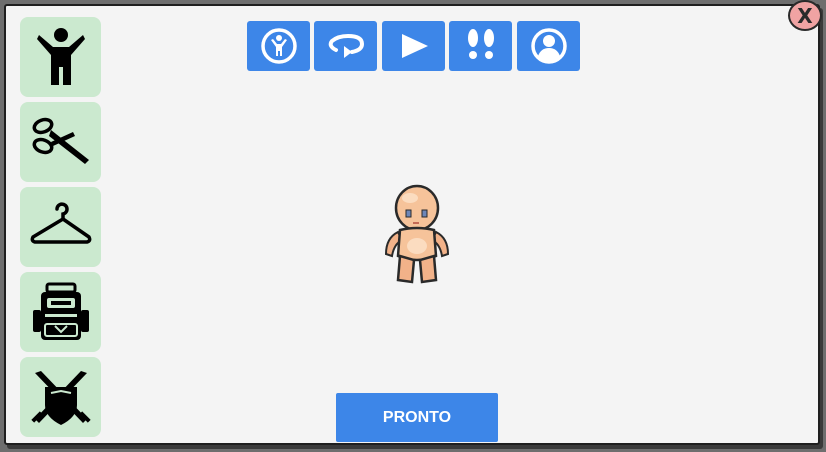  I want to click on footprints-icon, so click(480, 44).